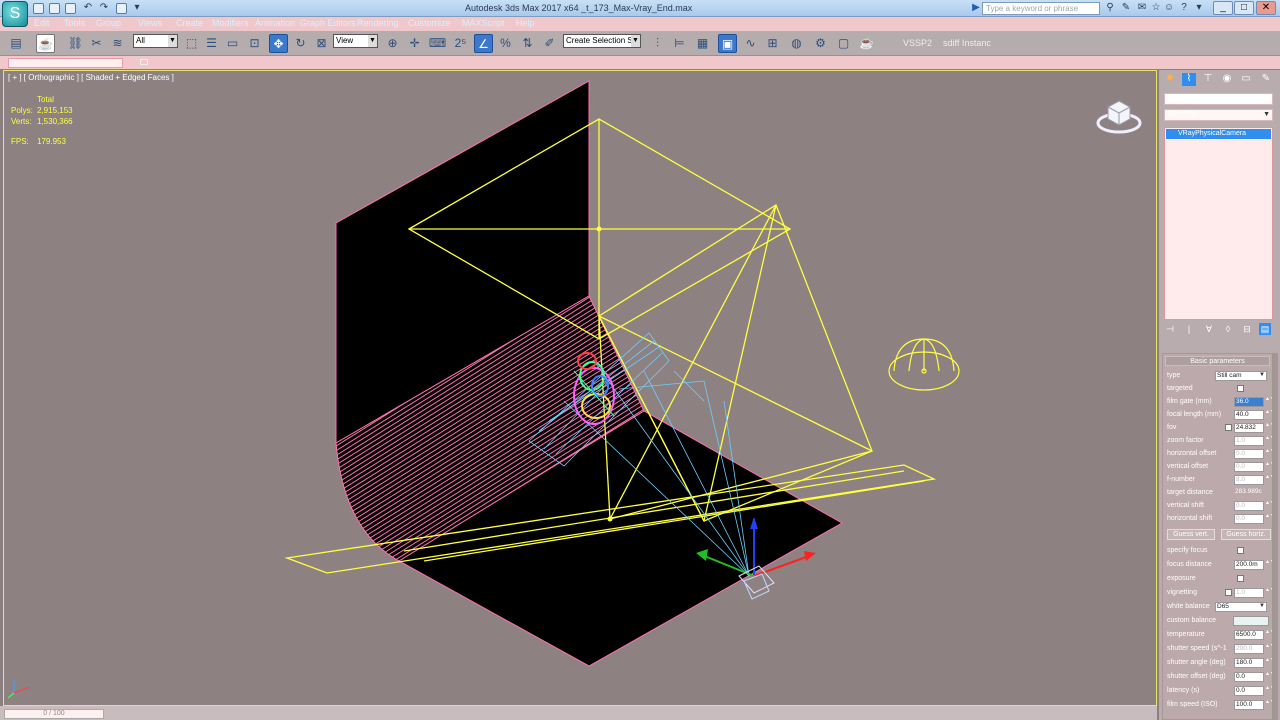 The width and height of the screenshot is (1280, 720). Describe the element at coordinates (211, 43) in the screenshot. I see `select-by-name-icon: ☰` at that location.